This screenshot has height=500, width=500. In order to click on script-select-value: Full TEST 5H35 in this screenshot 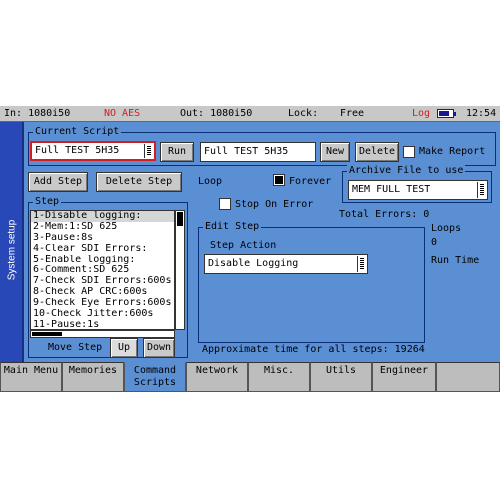, I will do `click(77, 150)`.